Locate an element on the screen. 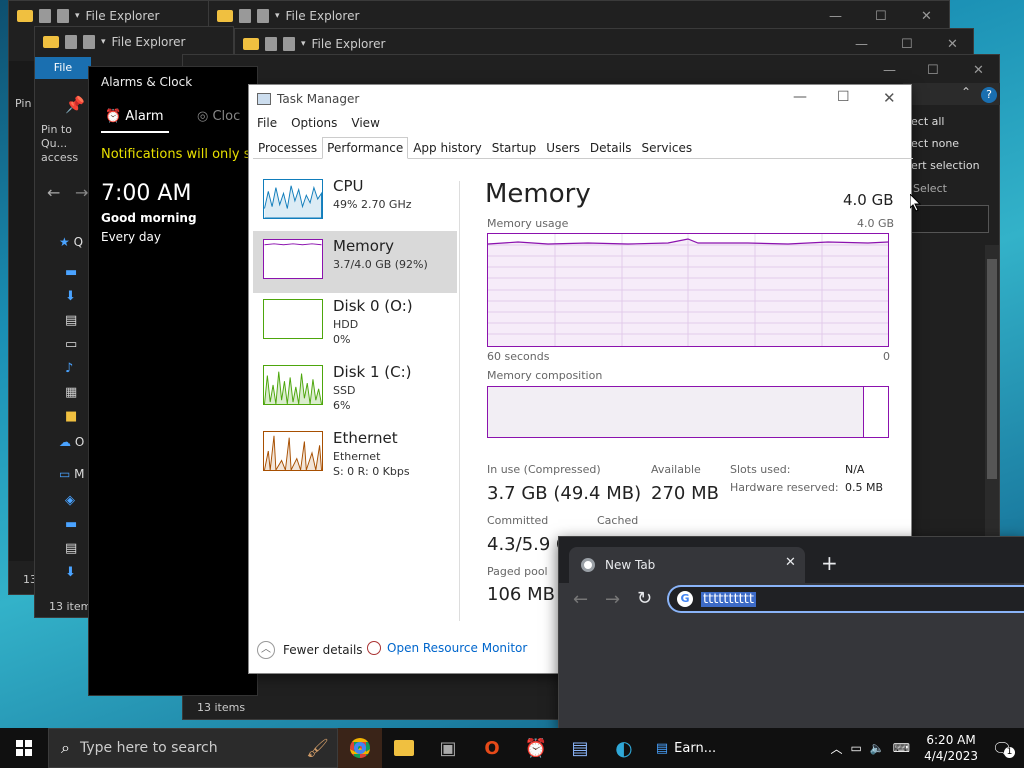 This screenshot has height=768, width=1024. pin-icon: 📌 is located at coordinates (75, 104).